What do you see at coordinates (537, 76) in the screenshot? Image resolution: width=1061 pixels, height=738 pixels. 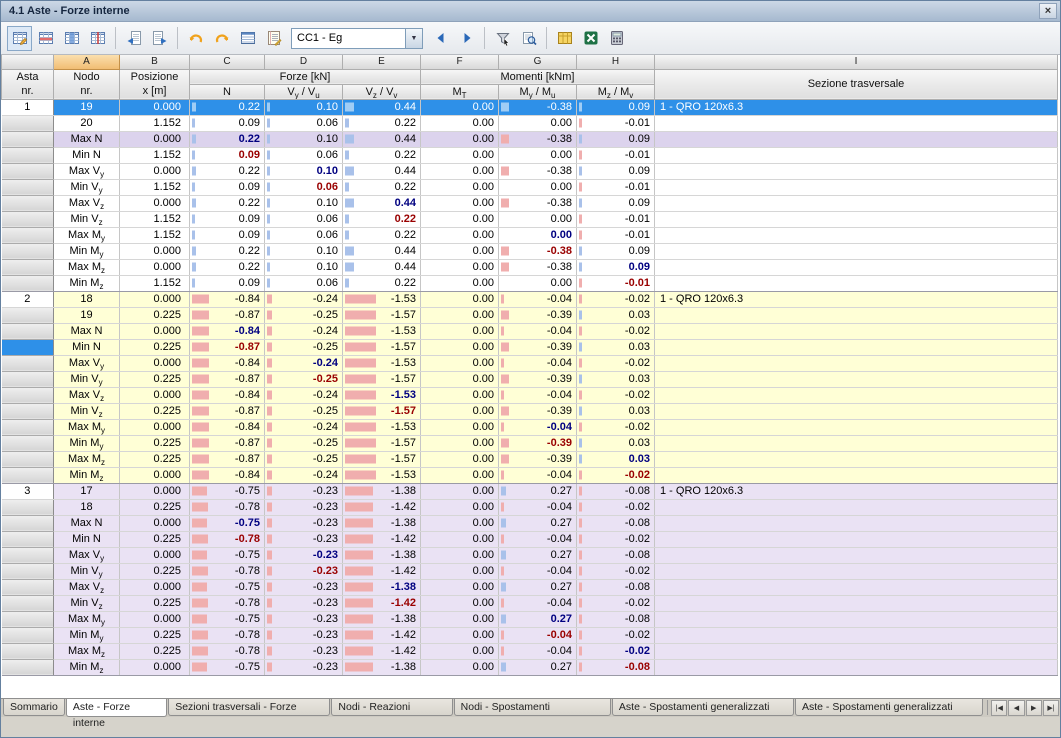 I see `col-group-momenti: Momenti [kNm]` at bounding box center [537, 76].